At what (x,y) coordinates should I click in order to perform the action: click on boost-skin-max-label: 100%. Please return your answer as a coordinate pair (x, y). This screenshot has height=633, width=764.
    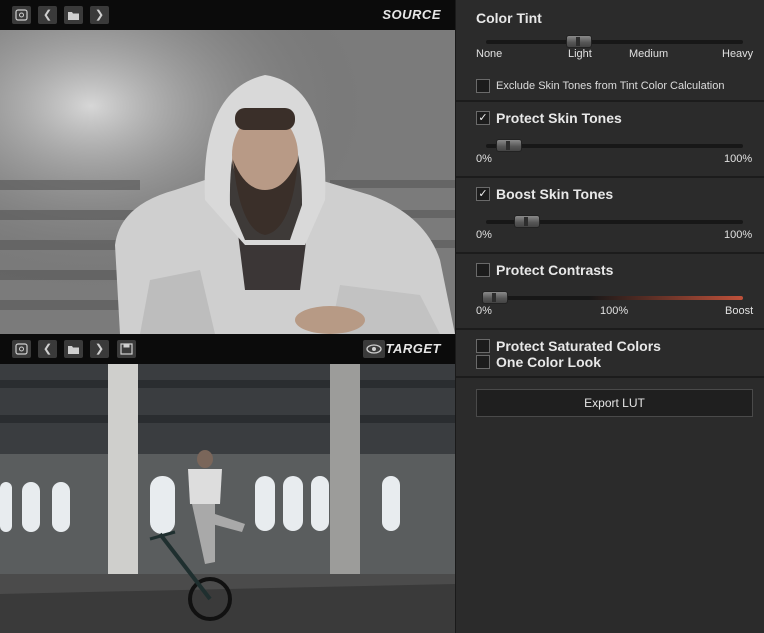
    Looking at the image, I should click on (738, 235).